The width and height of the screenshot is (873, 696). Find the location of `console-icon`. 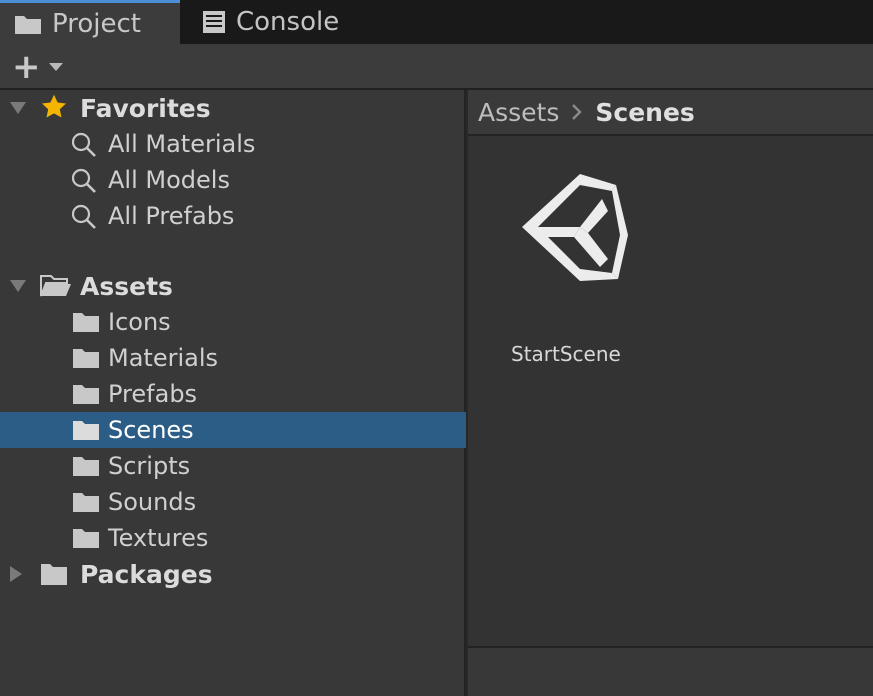

console-icon is located at coordinates (214, 22).